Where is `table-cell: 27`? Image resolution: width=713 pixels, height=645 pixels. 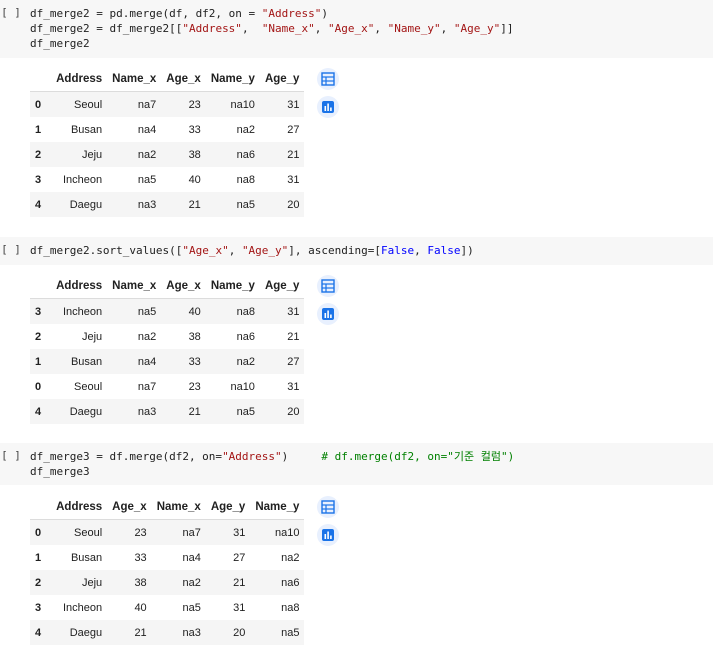
table-cell: 27 is located at coordinates (228, 557).